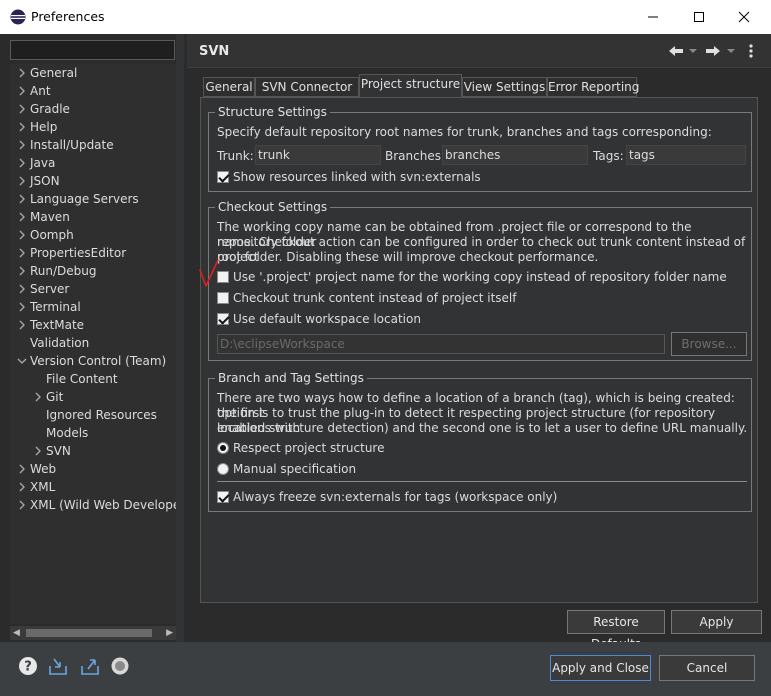 Image resolution: width=771 pixels, height=696 pixels. I want to click on tags-input: tags, so click(686, 155).